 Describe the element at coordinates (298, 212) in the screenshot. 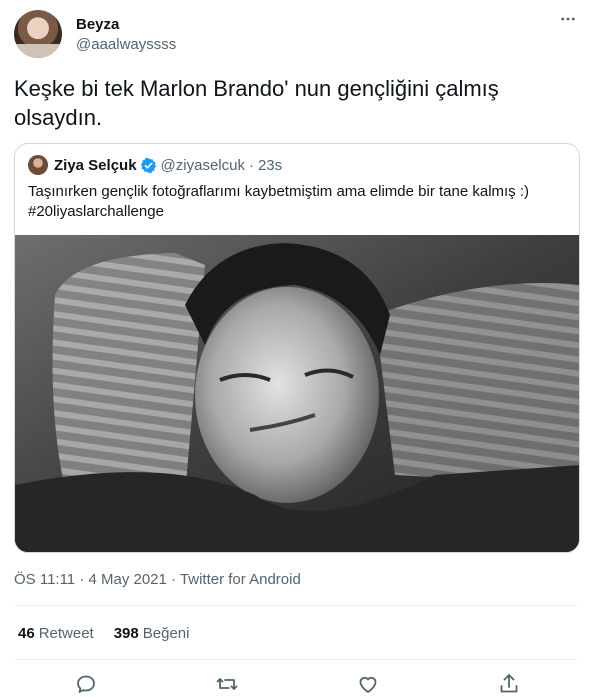

I see `quoted-tweet-hashtag: #20liyaslarchallenge` at that location.